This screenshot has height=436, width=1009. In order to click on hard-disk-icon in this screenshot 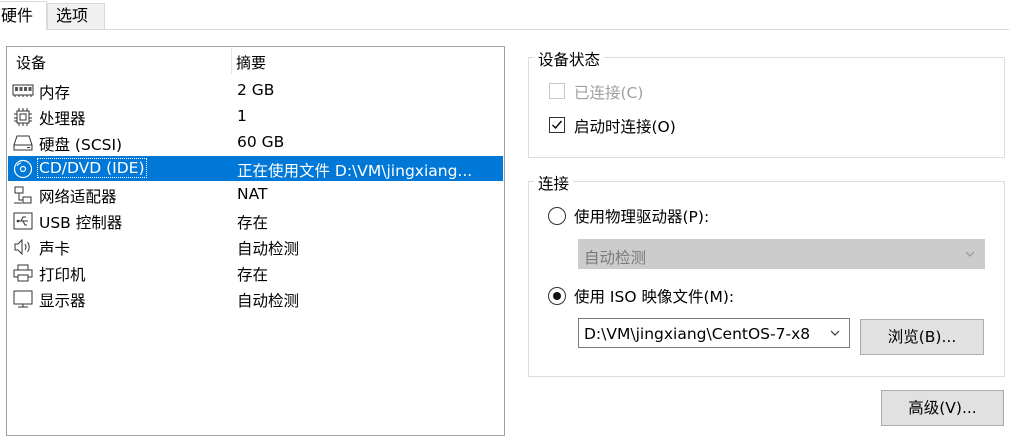, I will do `click(23, 143)`.